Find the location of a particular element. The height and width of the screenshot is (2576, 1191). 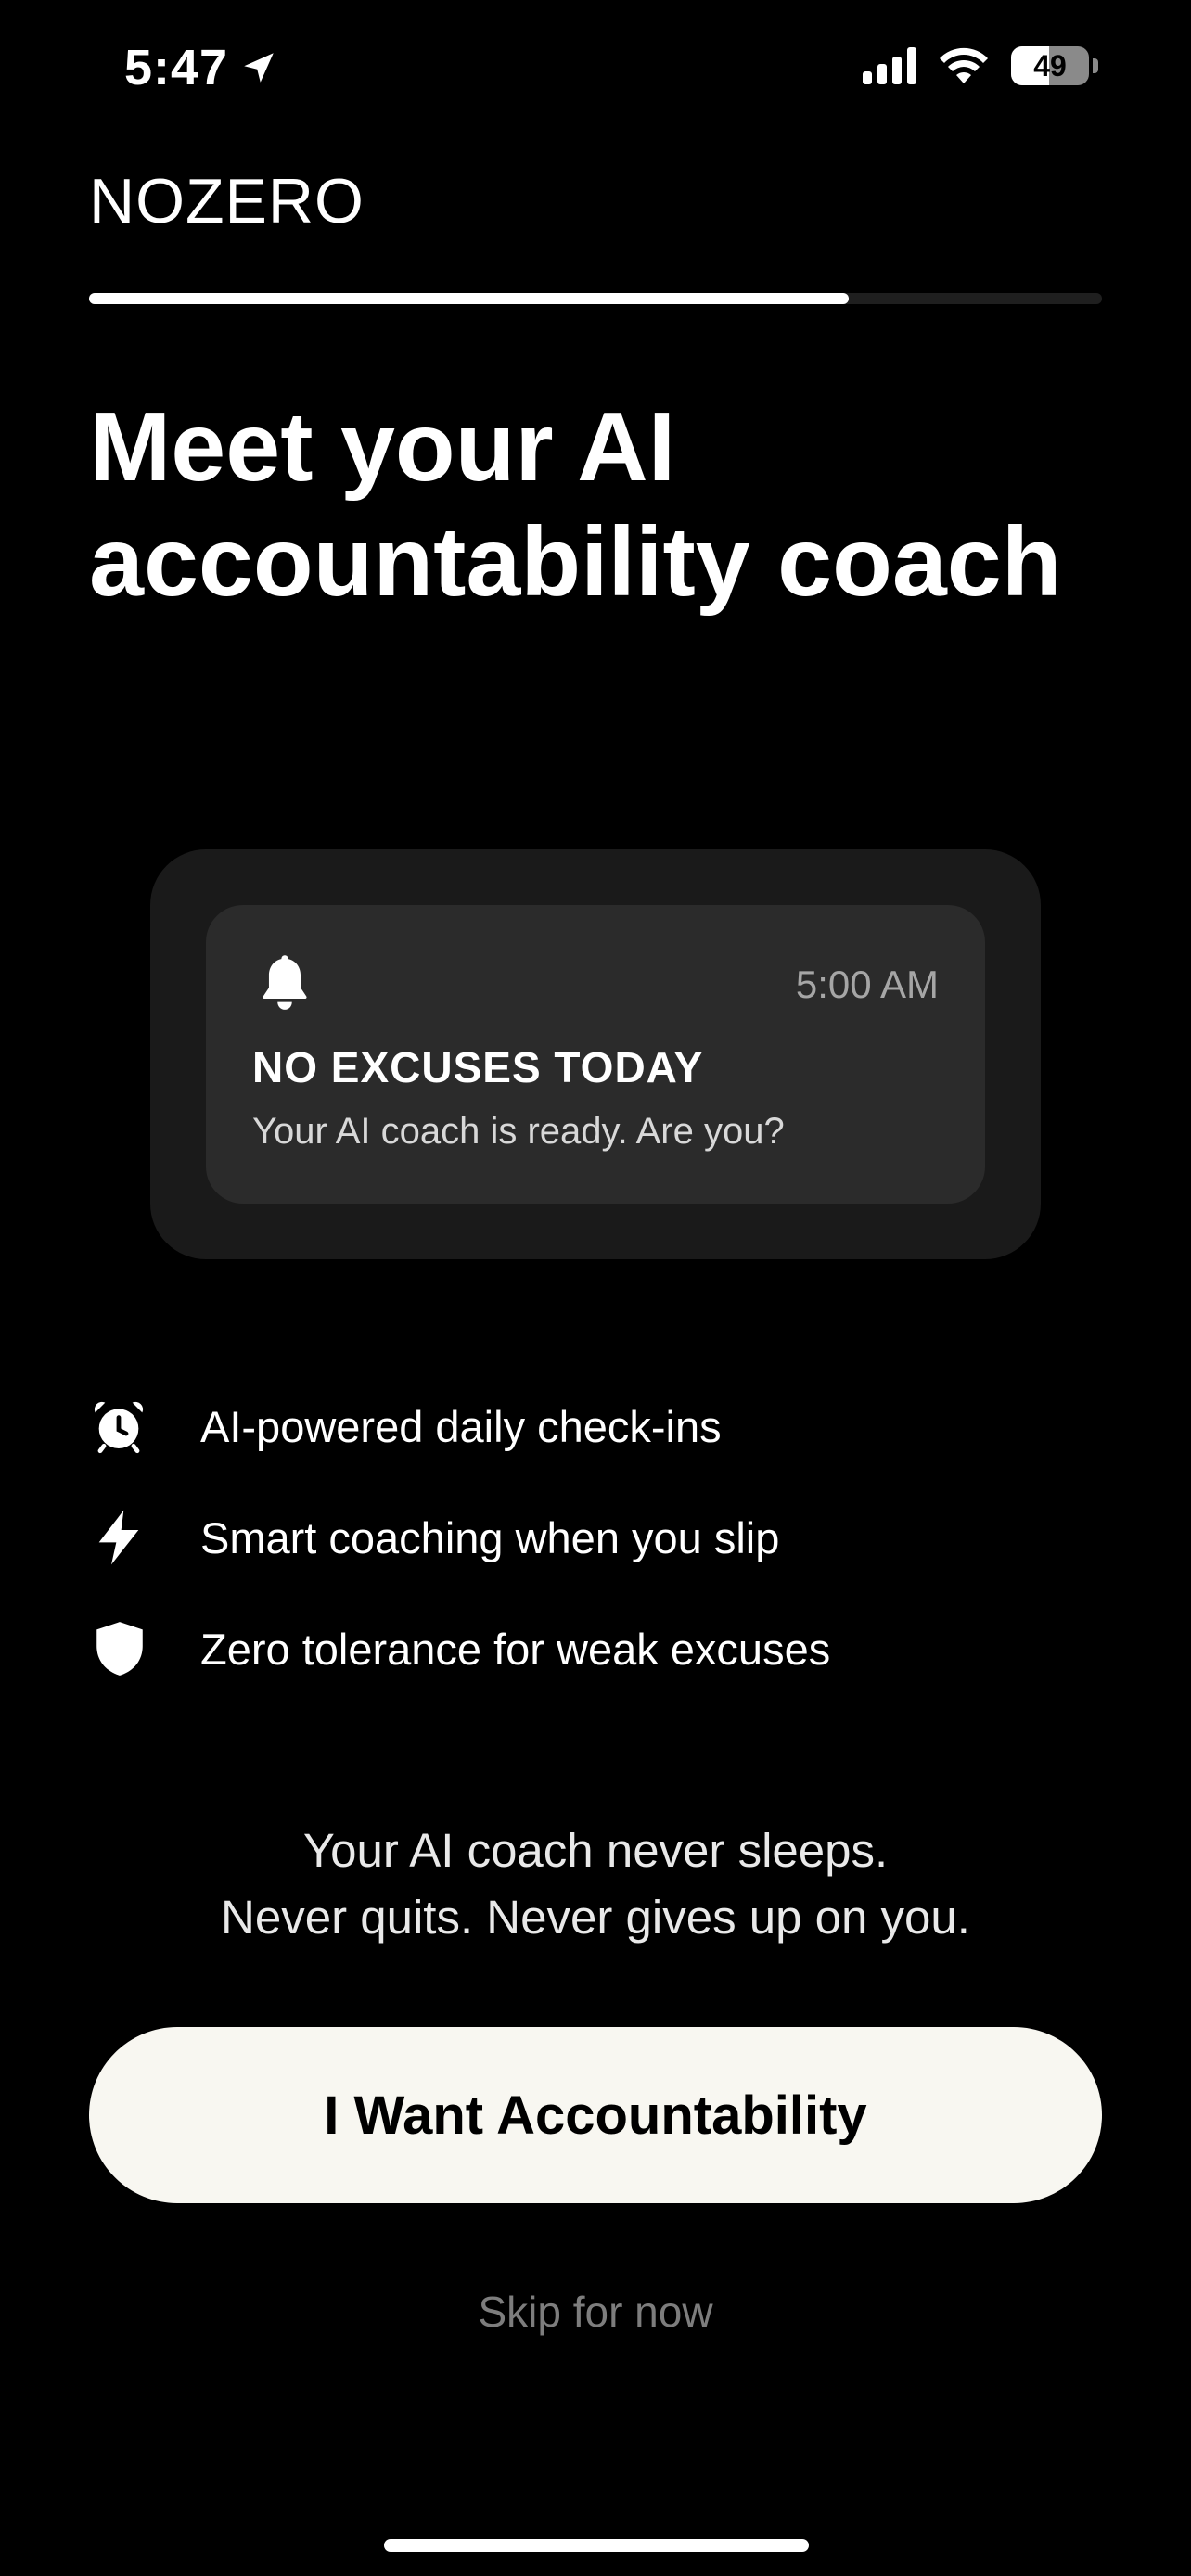

onboarding-progress-bar is located at coordinates (595, 298).